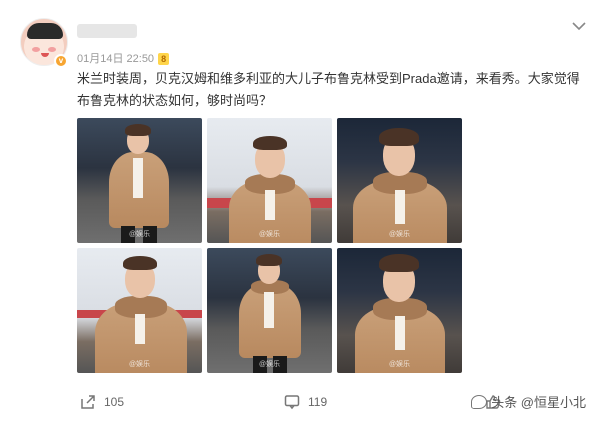 The width and height of the screenshot is (600, 426). Describe the element at coordinates (88, 402) in the screenshot. I see `share-icon` at that location.